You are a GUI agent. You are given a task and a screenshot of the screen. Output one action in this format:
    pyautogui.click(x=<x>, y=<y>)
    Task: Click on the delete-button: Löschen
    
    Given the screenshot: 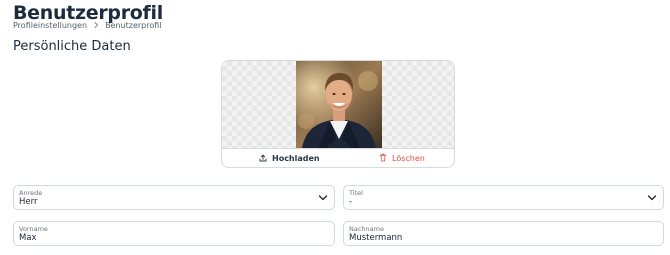 What is the action you would take?
    pyautogui.click(x=402, y=158)
    